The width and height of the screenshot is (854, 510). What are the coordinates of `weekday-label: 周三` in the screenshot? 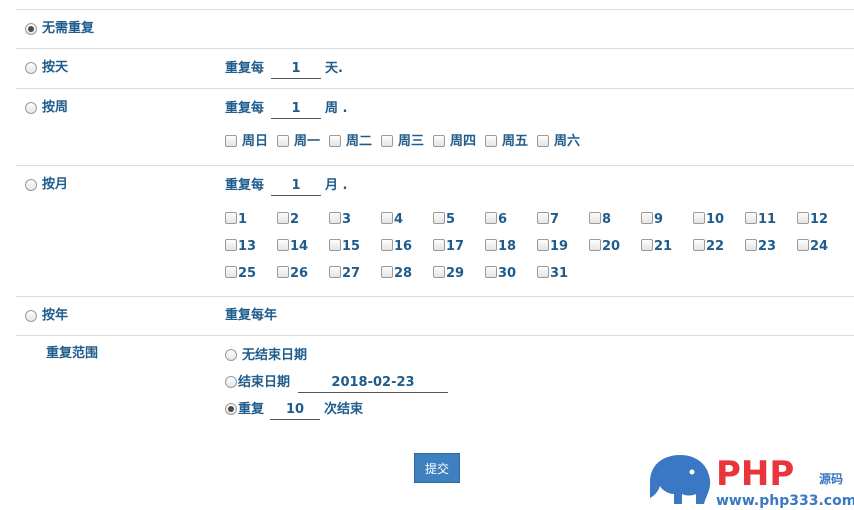 It's located at (411, 141).